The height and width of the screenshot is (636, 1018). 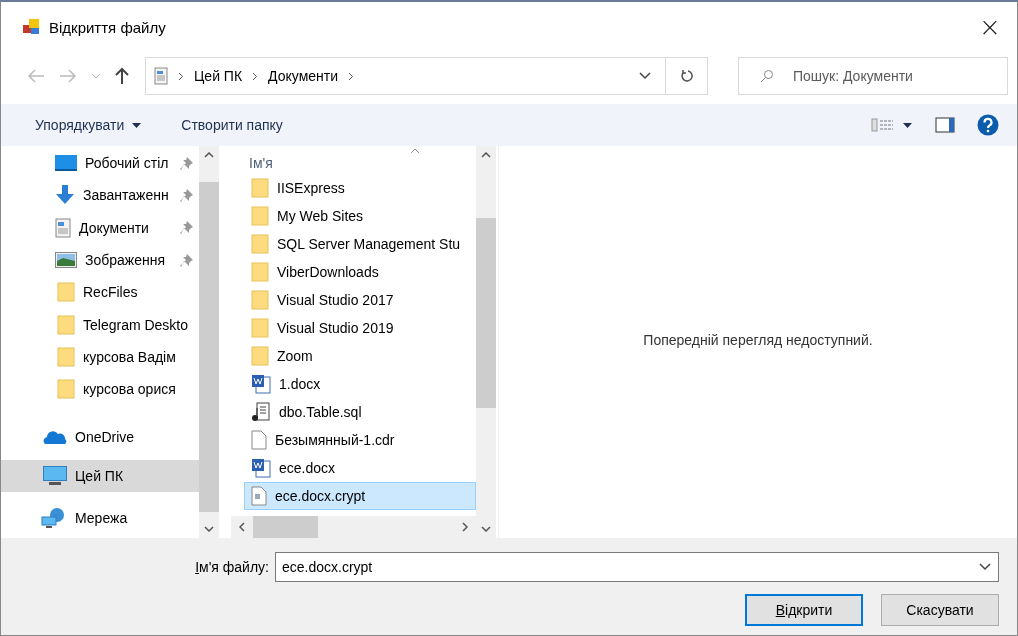 What do you see at coordinates (320, 412) in the screenshot?
I see `file-name: dbo.Table.sql` at bounding box center [320, 412].